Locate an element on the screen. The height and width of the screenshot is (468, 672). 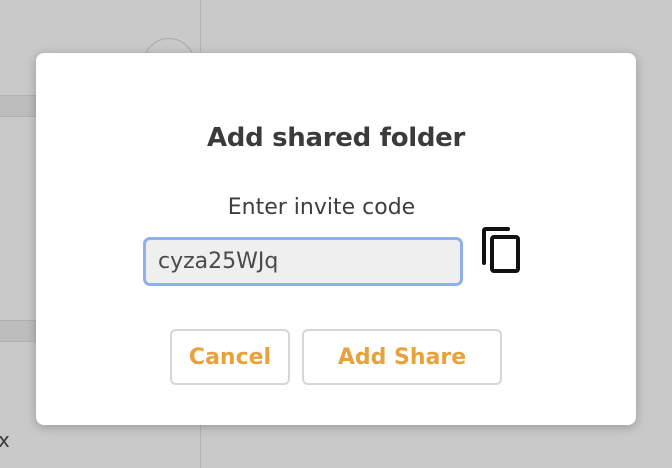
dialog-title: Add shared folder is located at coordinates (336, 138).